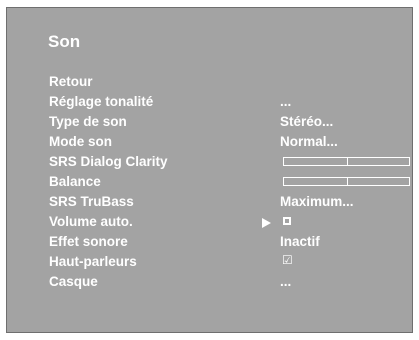  I want to click on menu-item-balance: Balance, so click(209, 182).